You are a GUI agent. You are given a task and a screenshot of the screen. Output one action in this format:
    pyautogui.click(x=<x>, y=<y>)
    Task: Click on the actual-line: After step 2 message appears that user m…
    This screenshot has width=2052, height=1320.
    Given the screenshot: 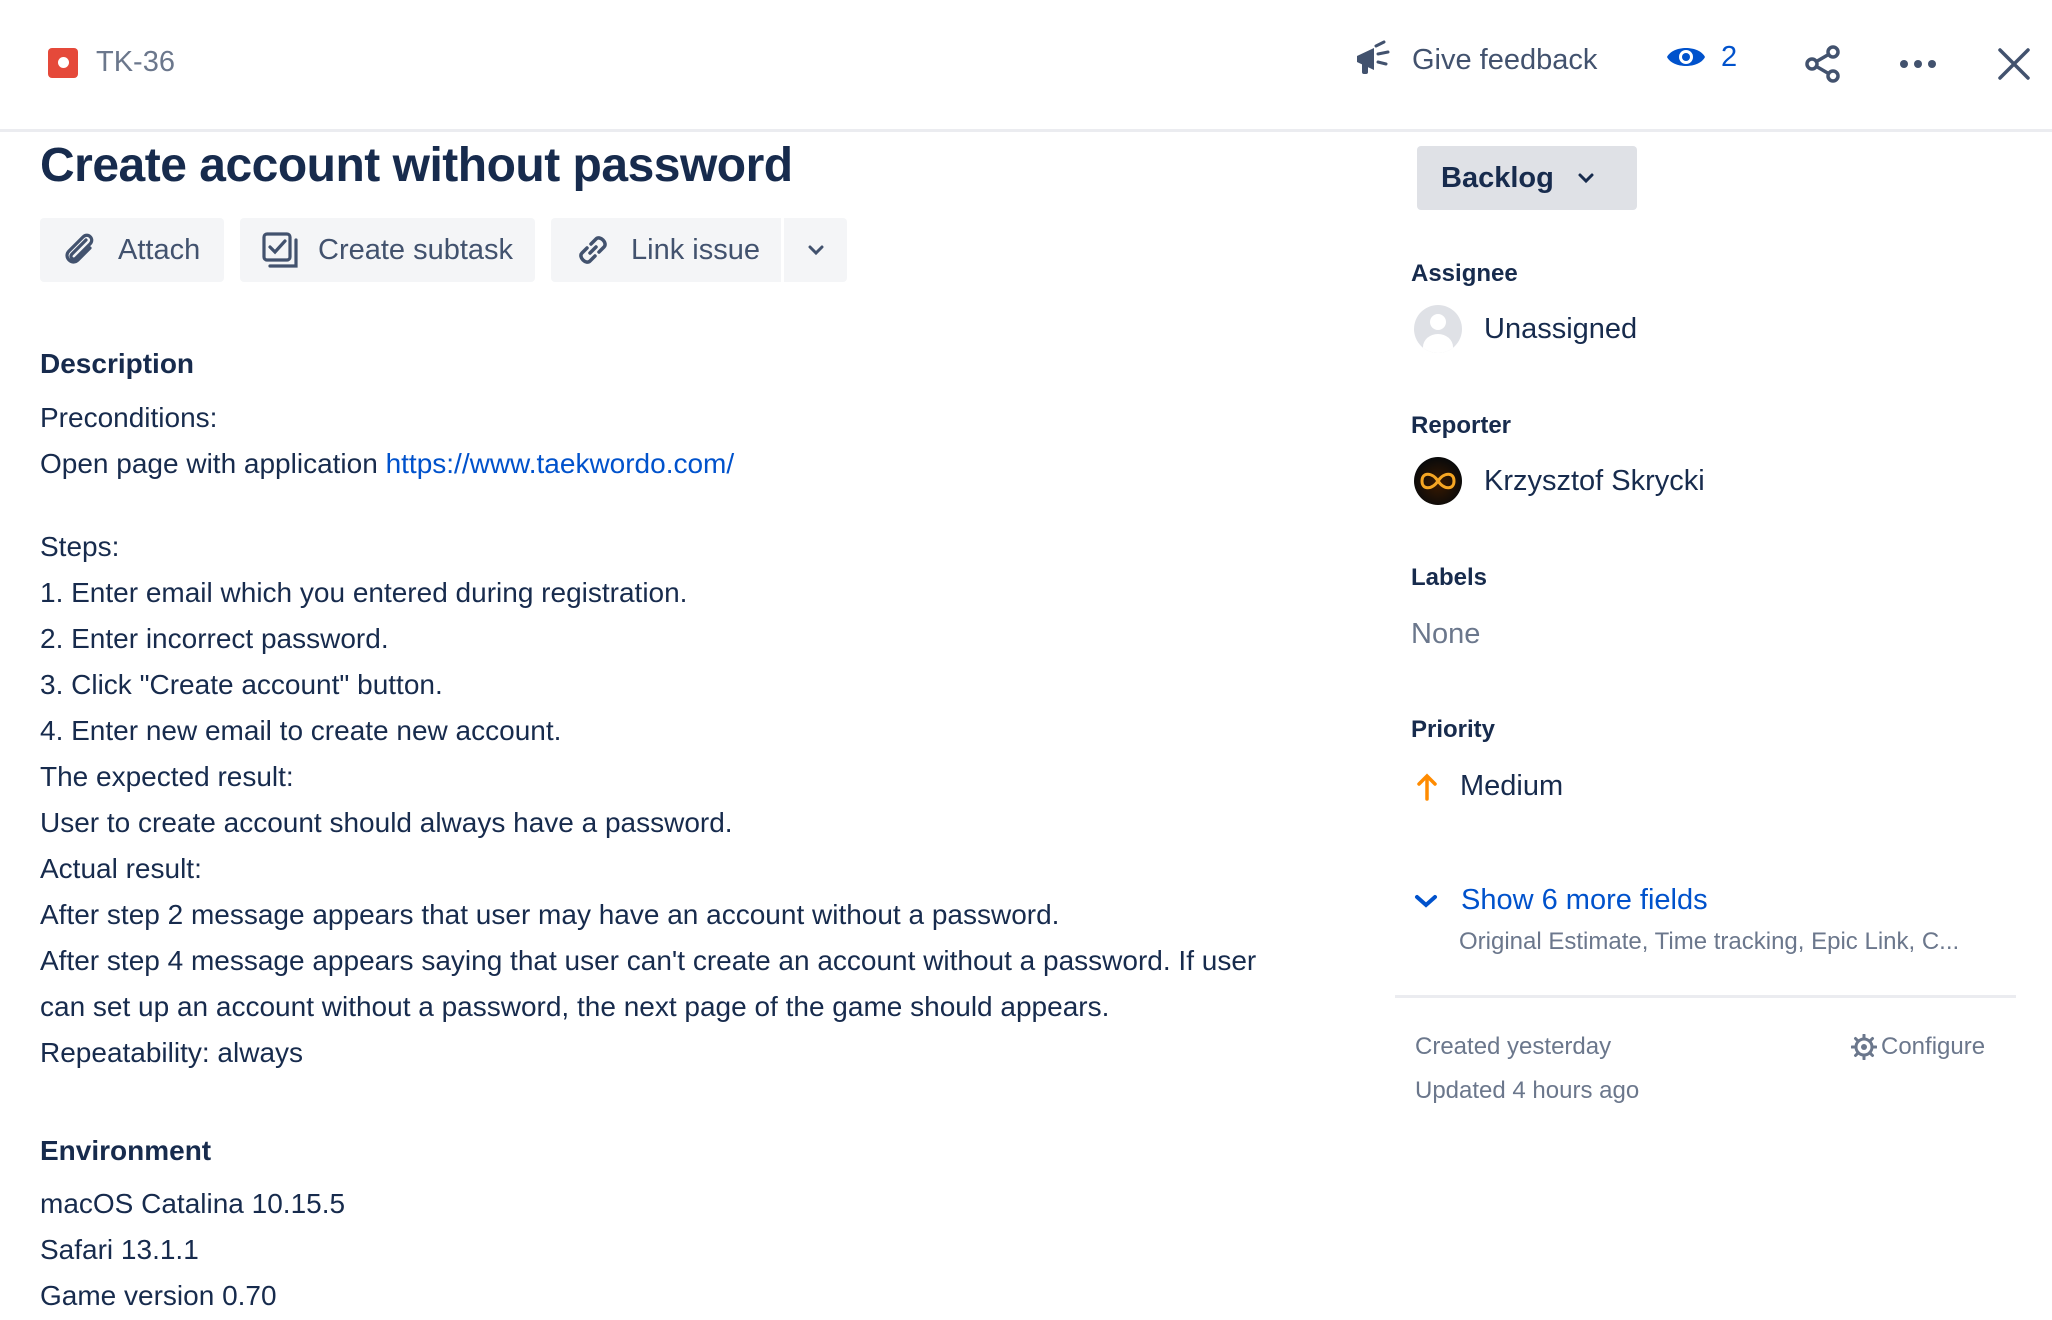 What is the action you would take?
    pyautogui.click(x=550, y=914)
    